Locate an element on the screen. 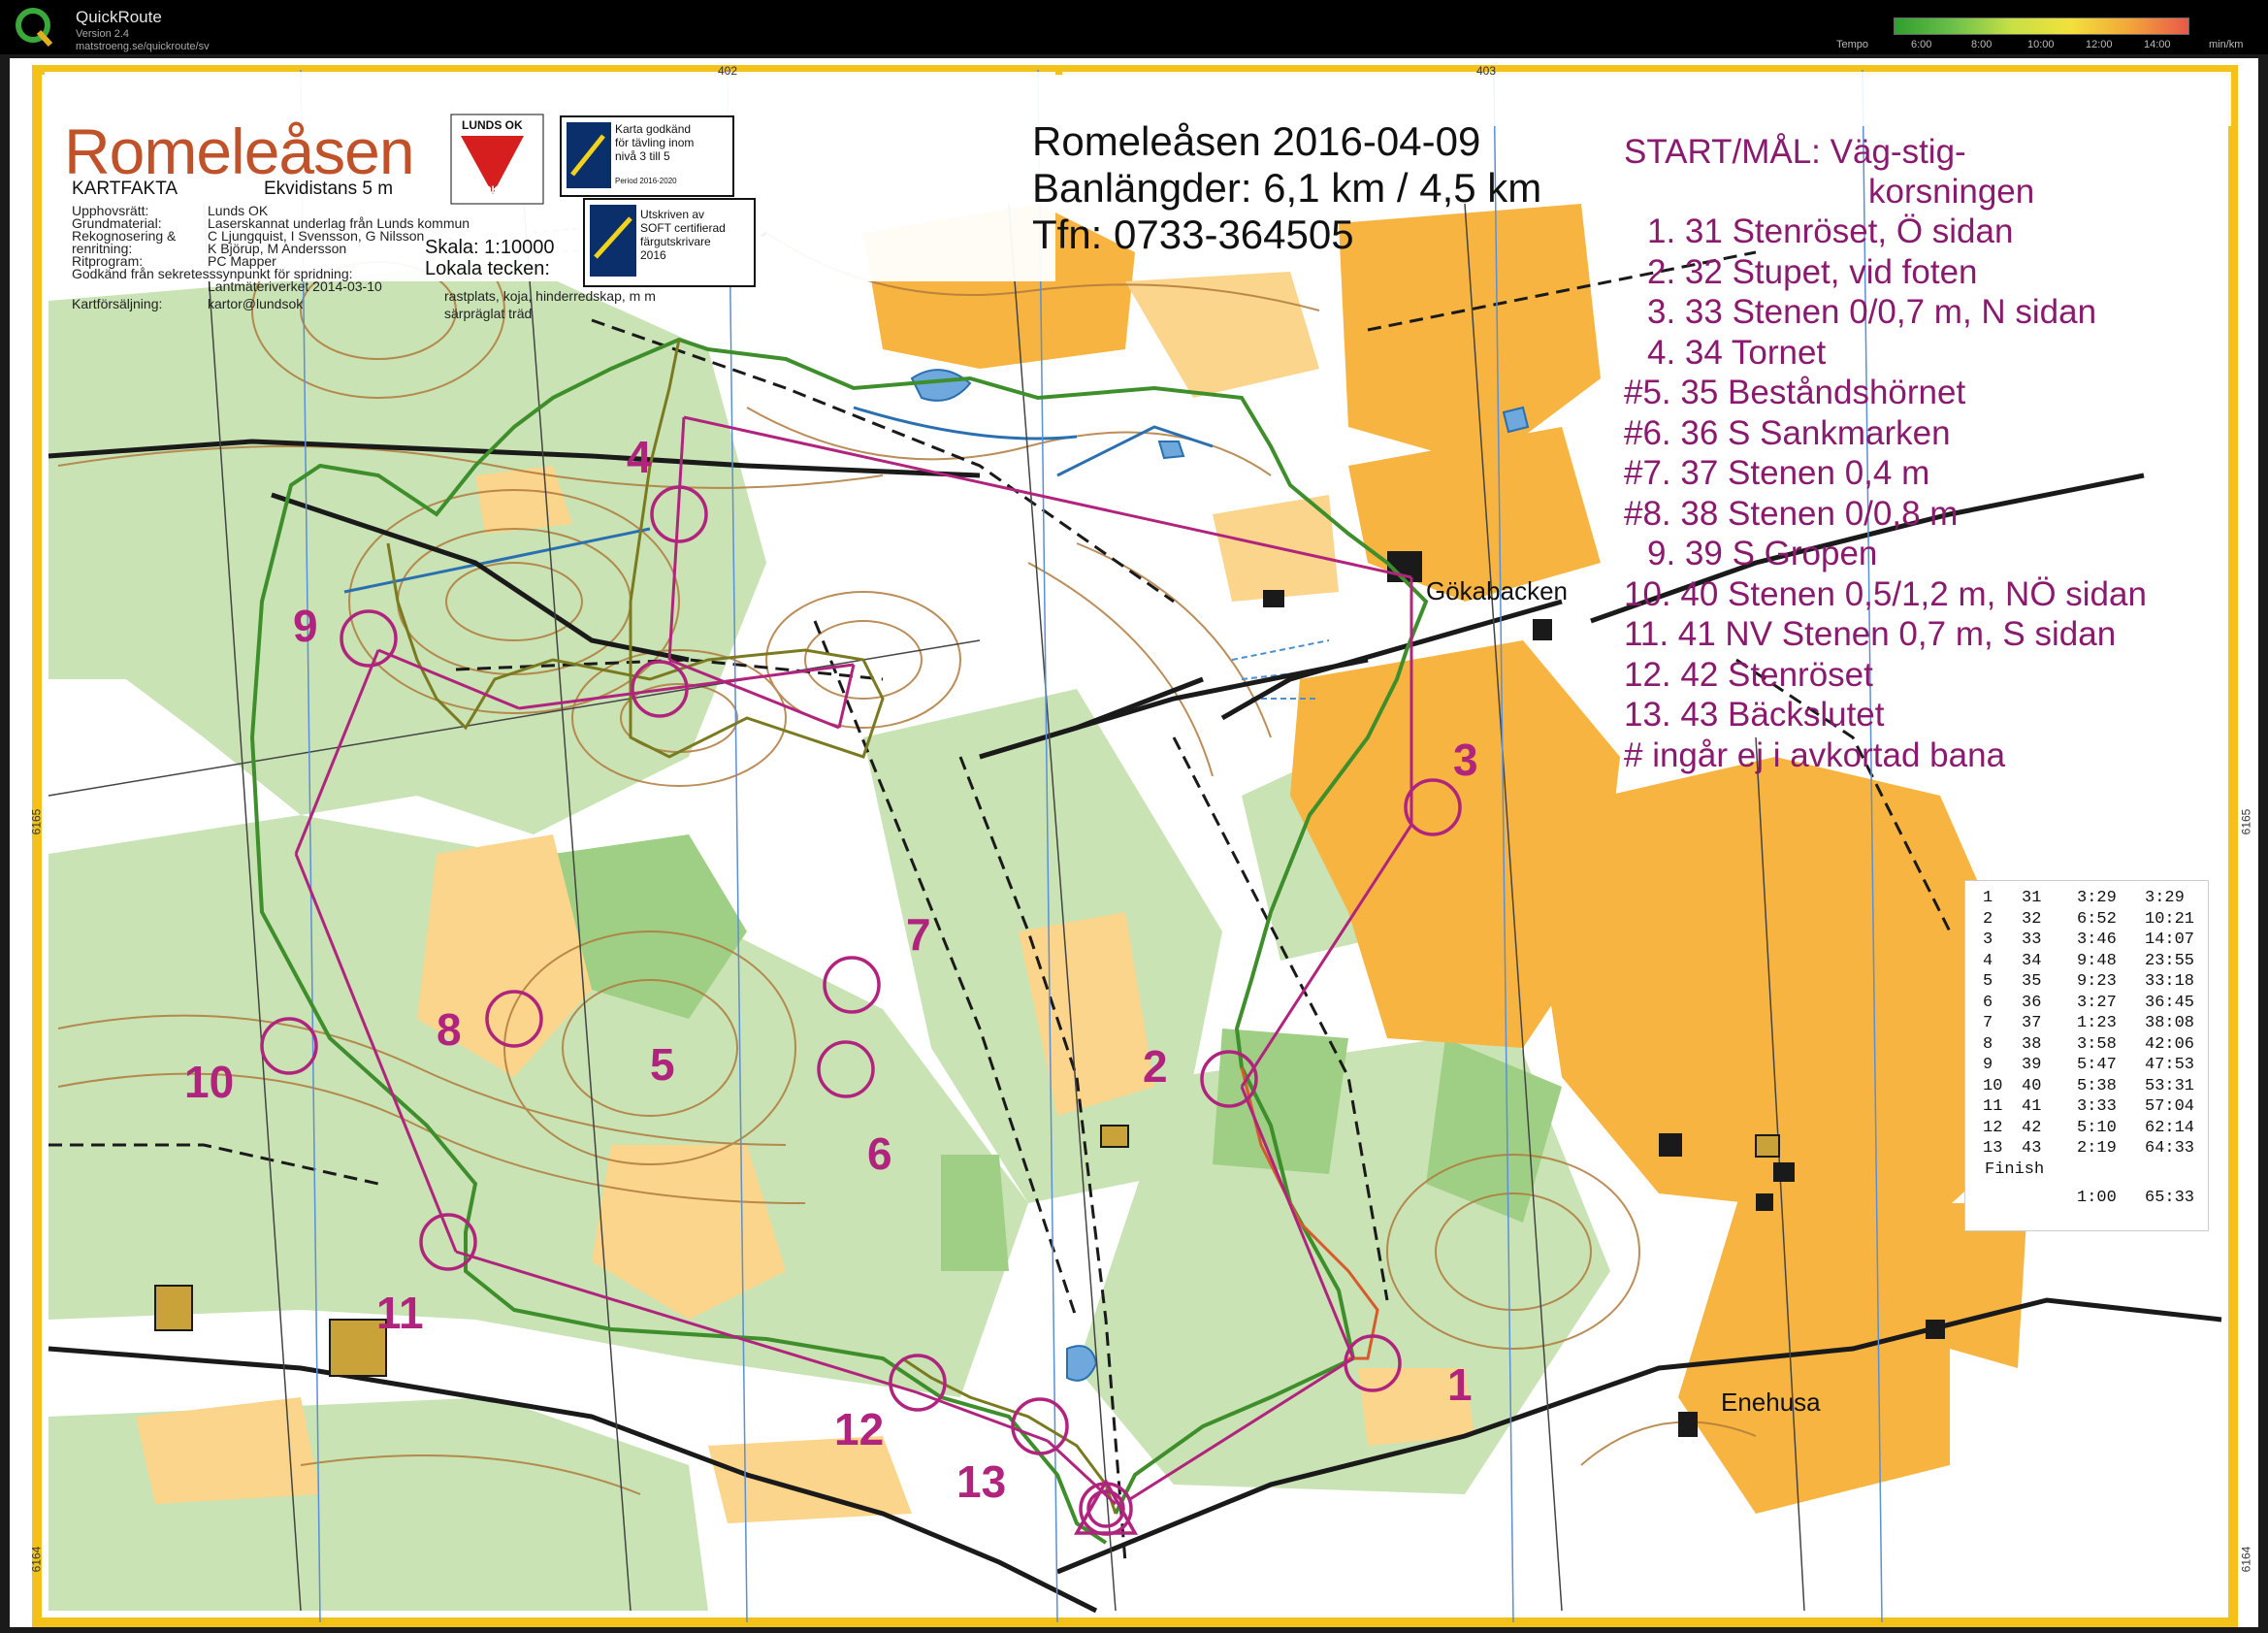 The height and width of the screenshot is (1633, 2268). split-finish-row: 1:00 65:33 is located at coordinates (2086, 1198).